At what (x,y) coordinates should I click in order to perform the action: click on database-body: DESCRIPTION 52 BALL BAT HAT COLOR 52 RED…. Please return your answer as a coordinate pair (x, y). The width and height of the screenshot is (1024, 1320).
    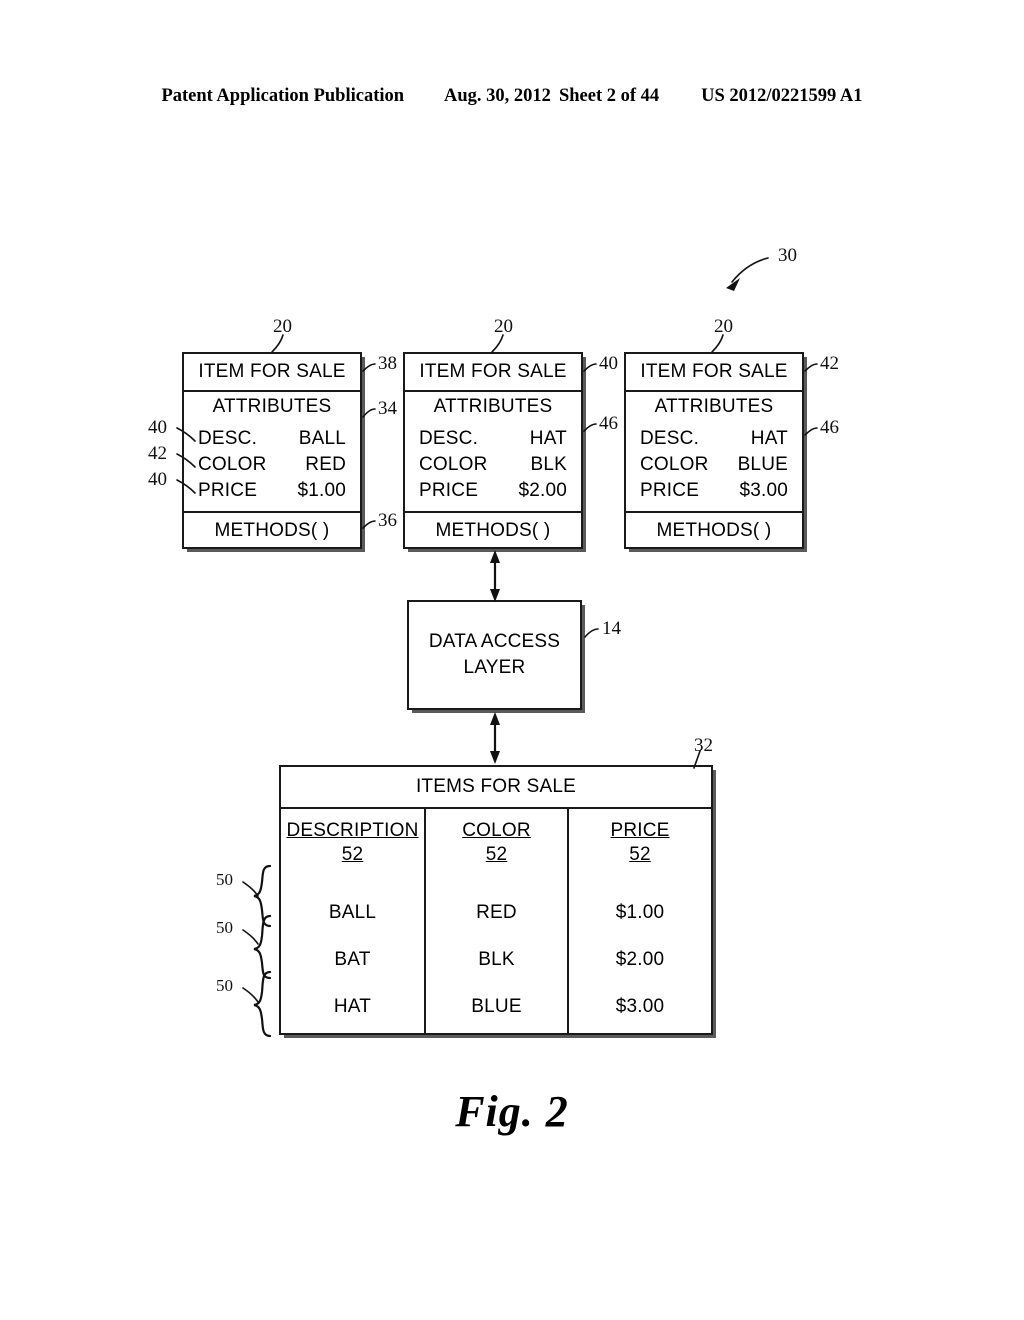
    Looking at the image, I should click on (496, 921).